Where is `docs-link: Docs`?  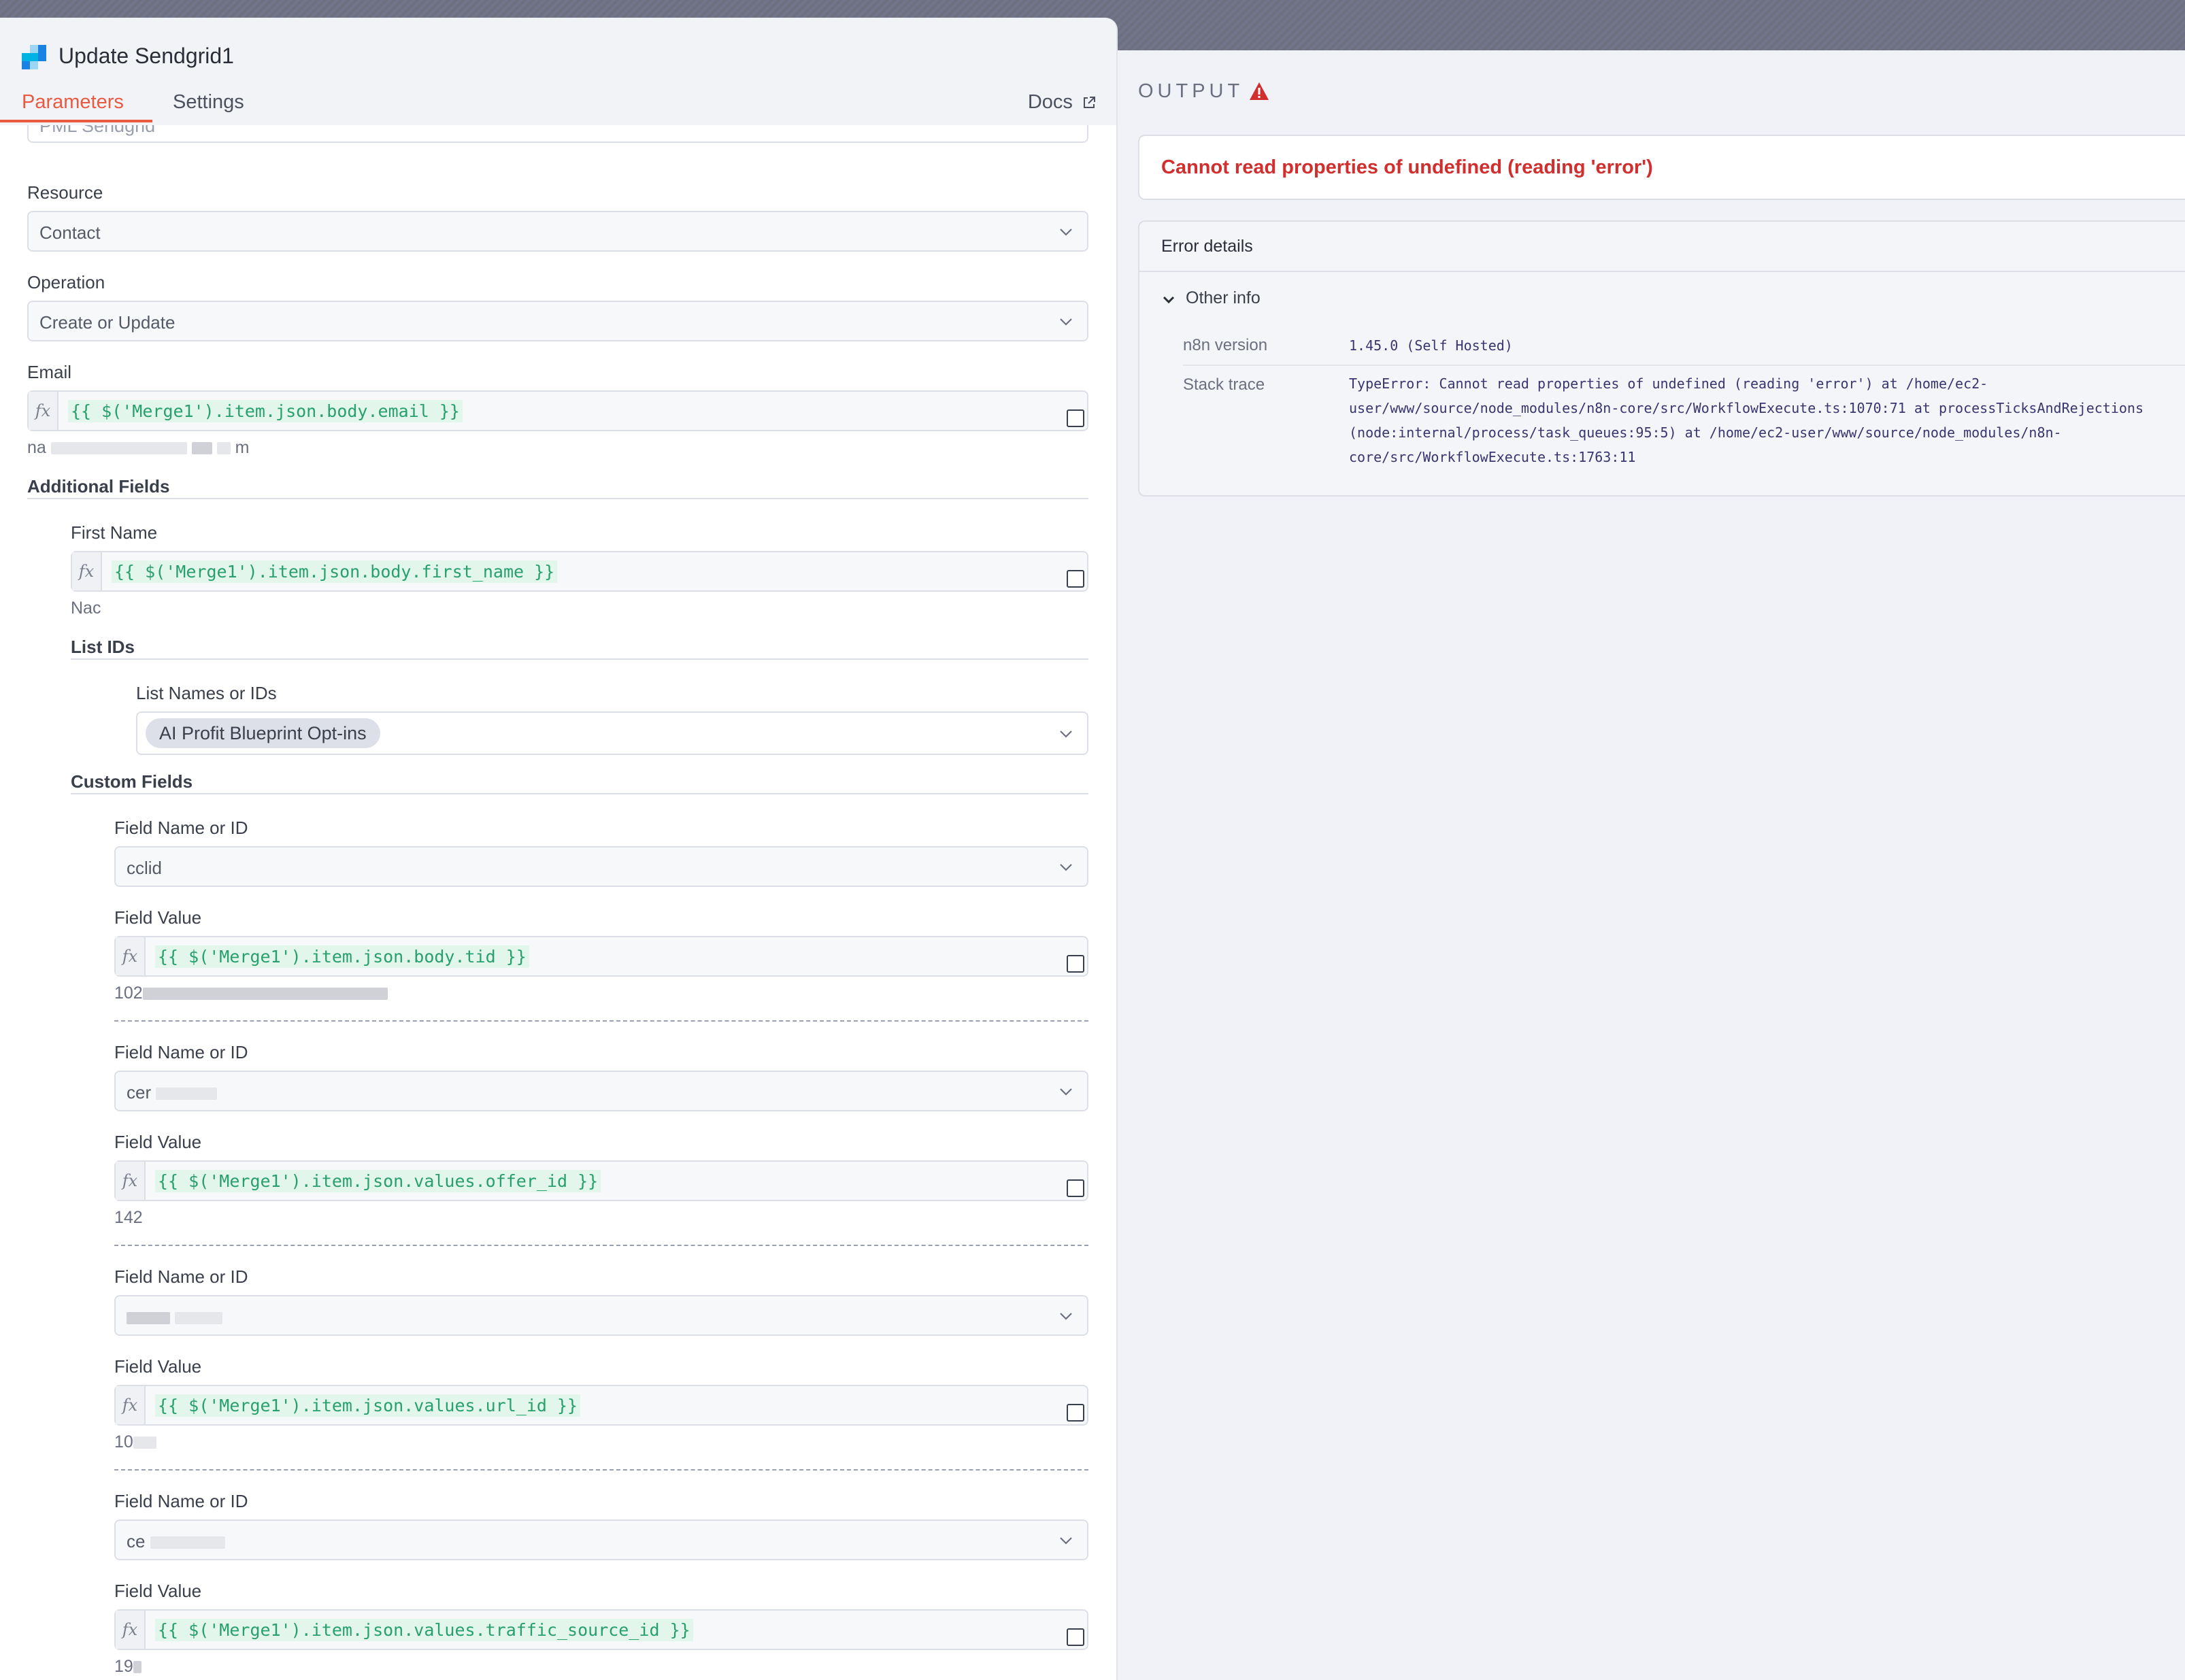
docs-link: Docs is located at coordinates (1062, 102).